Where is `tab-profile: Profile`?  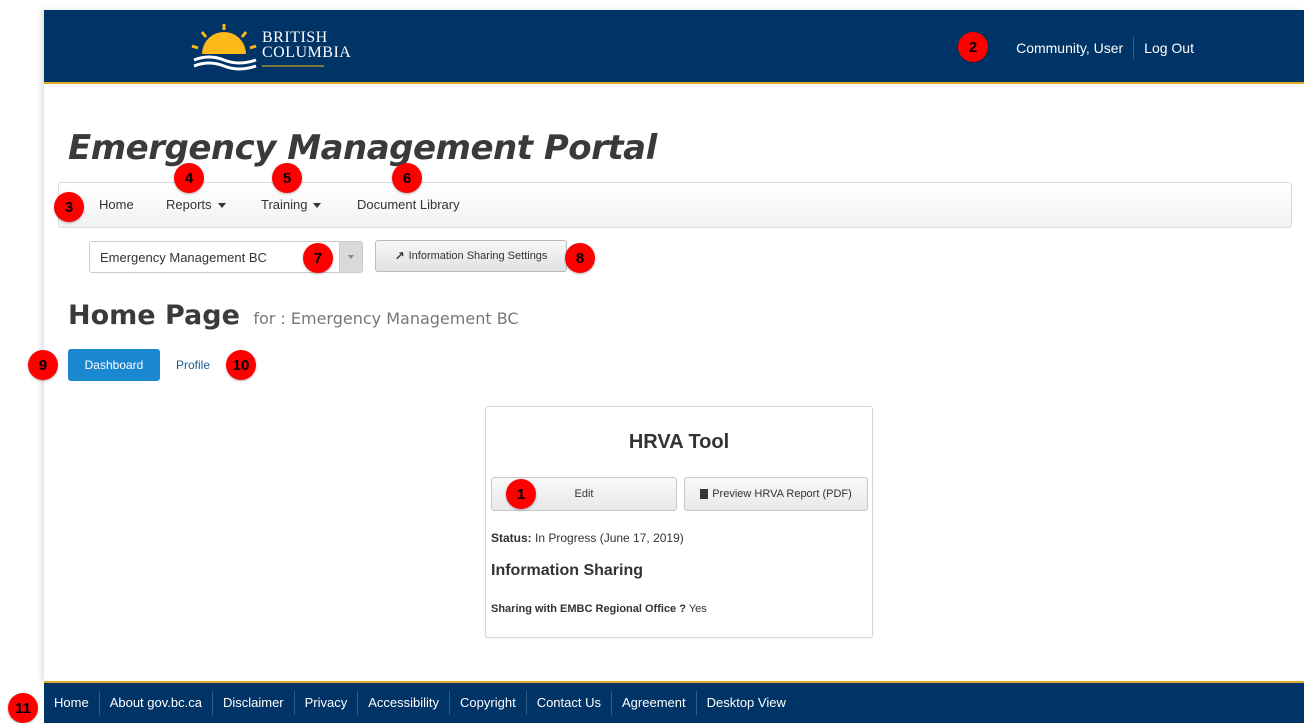
tab-profile: Profile is located at coordinates (193, 365).